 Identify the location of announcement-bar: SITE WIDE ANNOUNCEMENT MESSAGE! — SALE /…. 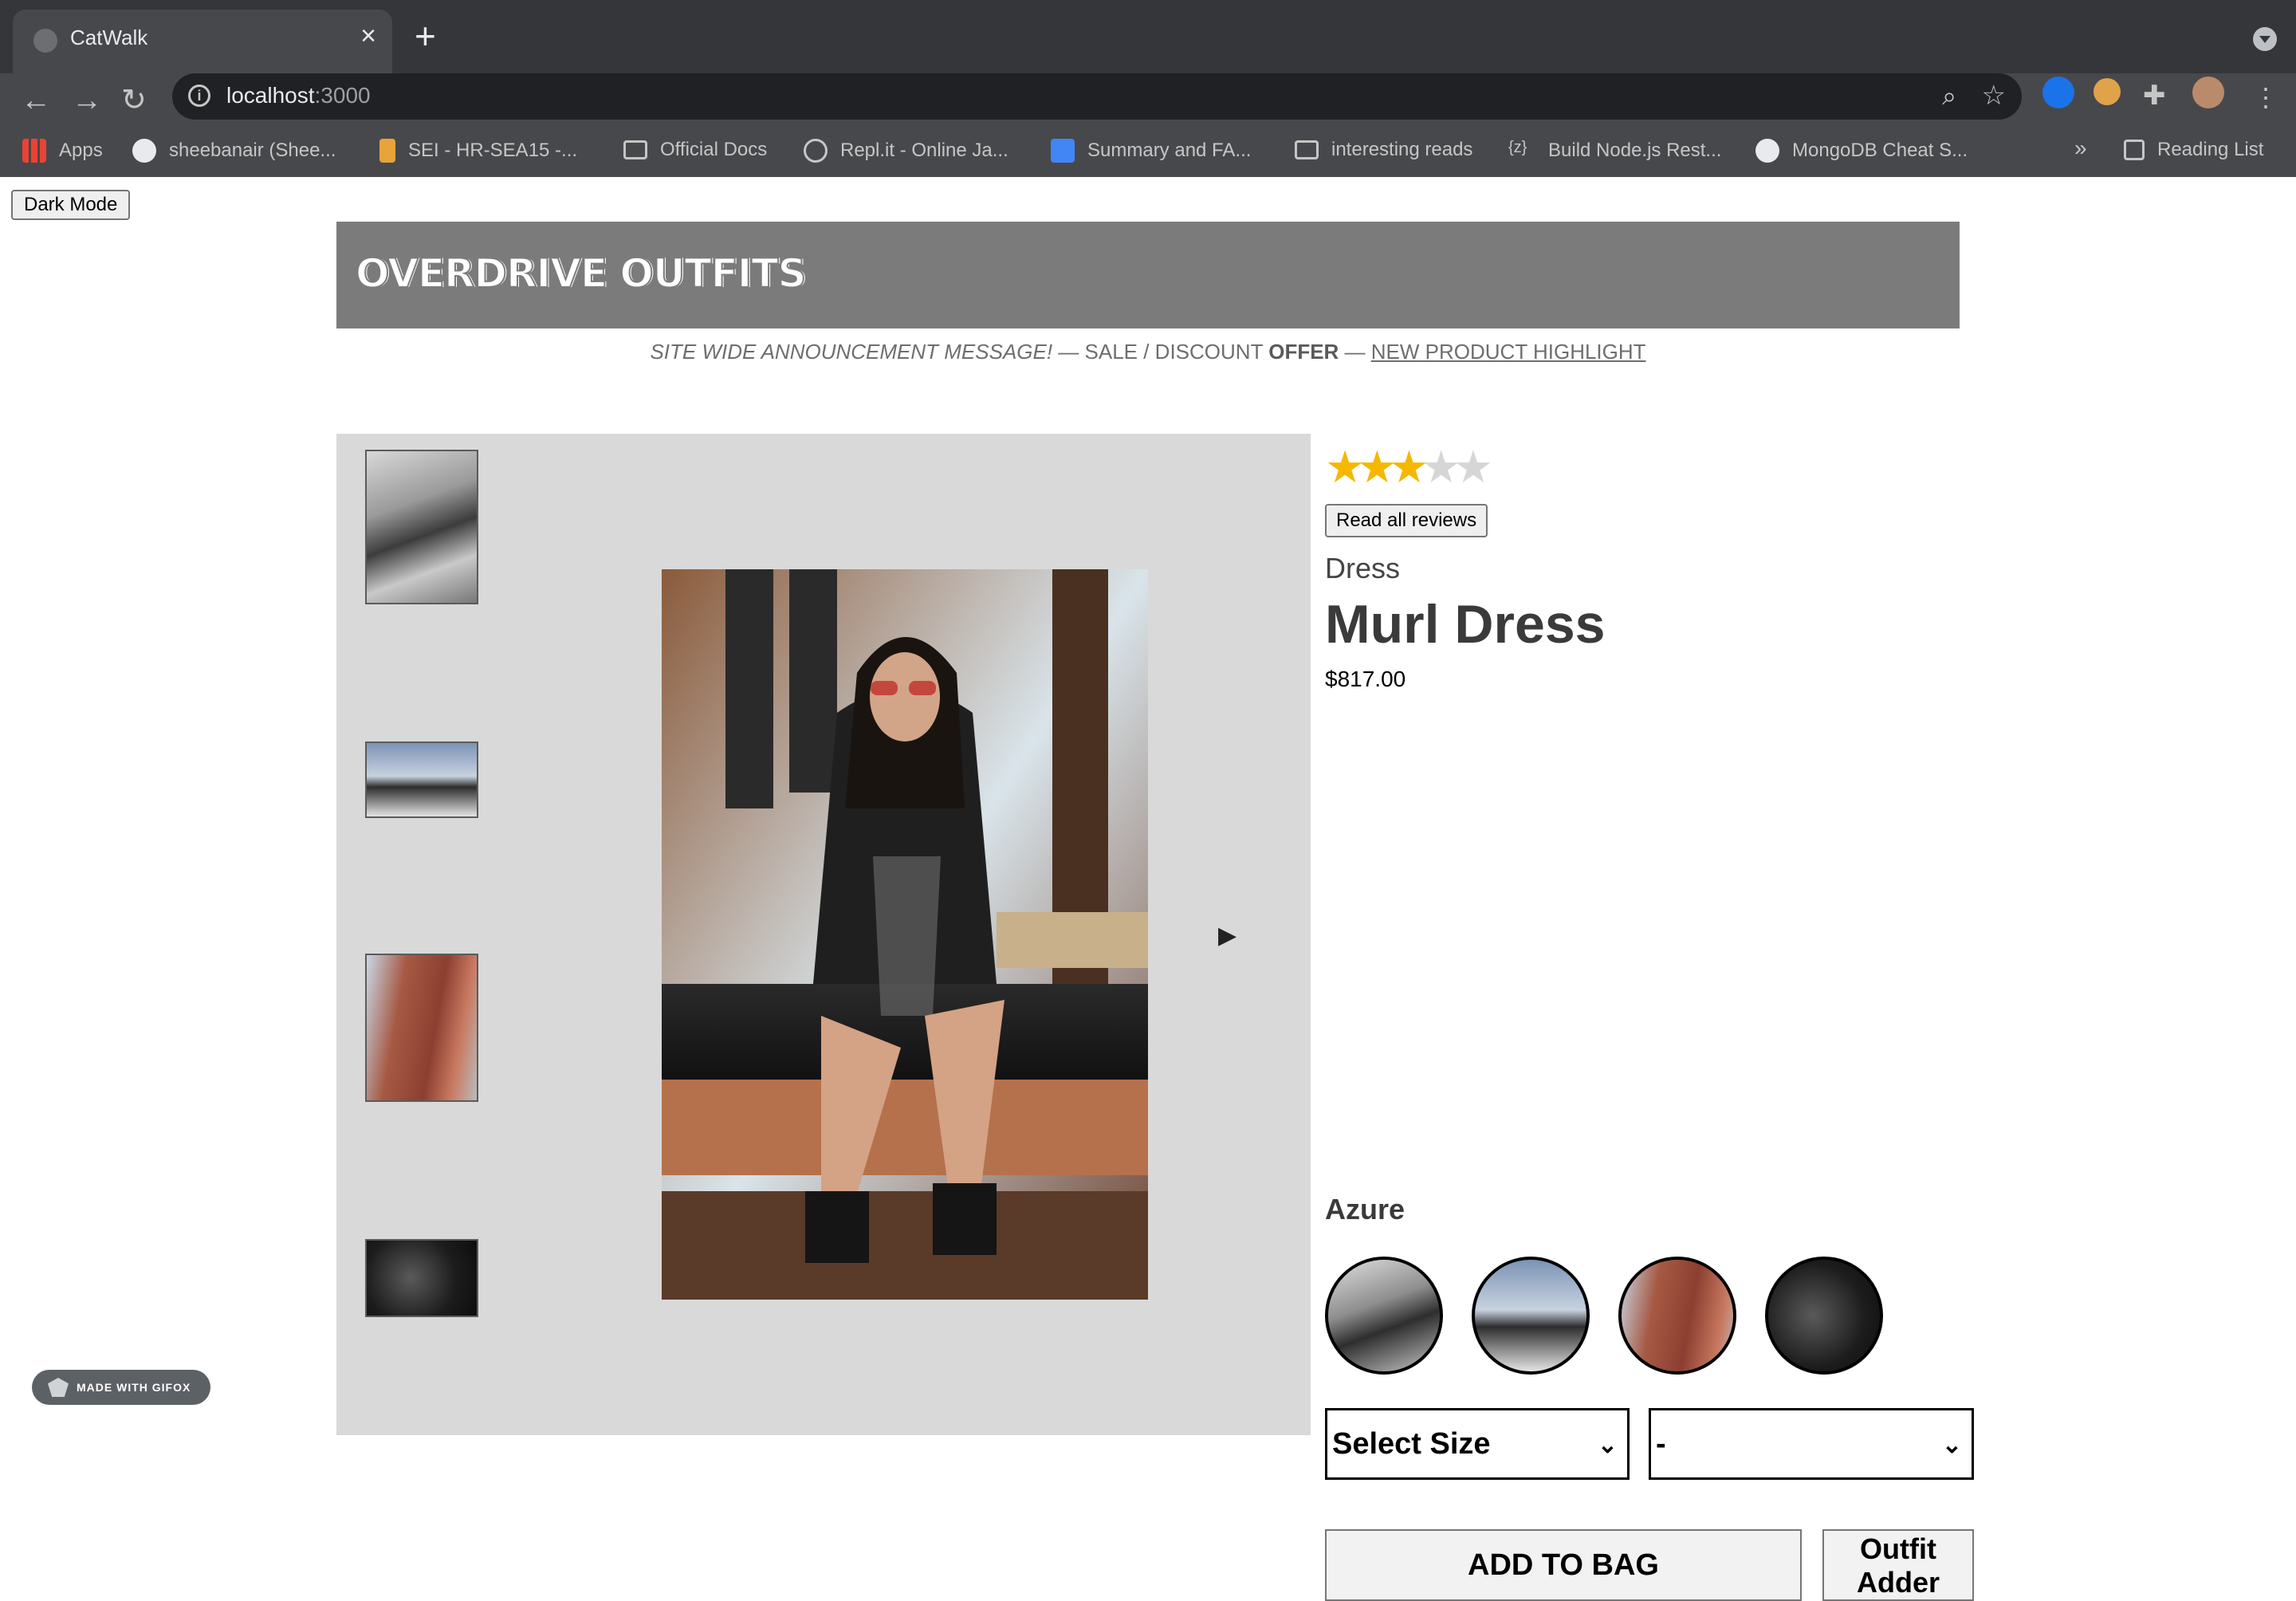
(1148, 352).